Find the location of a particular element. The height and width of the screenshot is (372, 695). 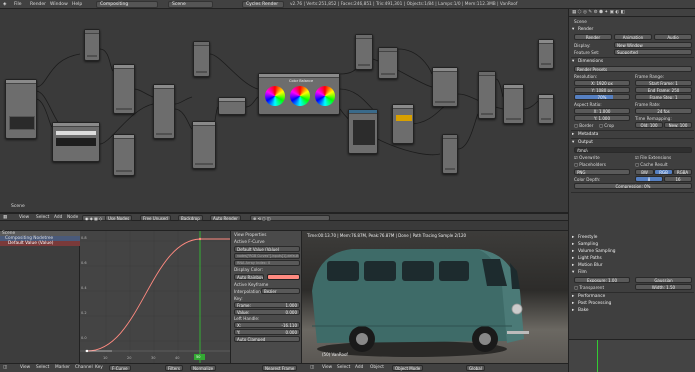

border-checkbox: ▢ Border is located at coordinates (583, 125).